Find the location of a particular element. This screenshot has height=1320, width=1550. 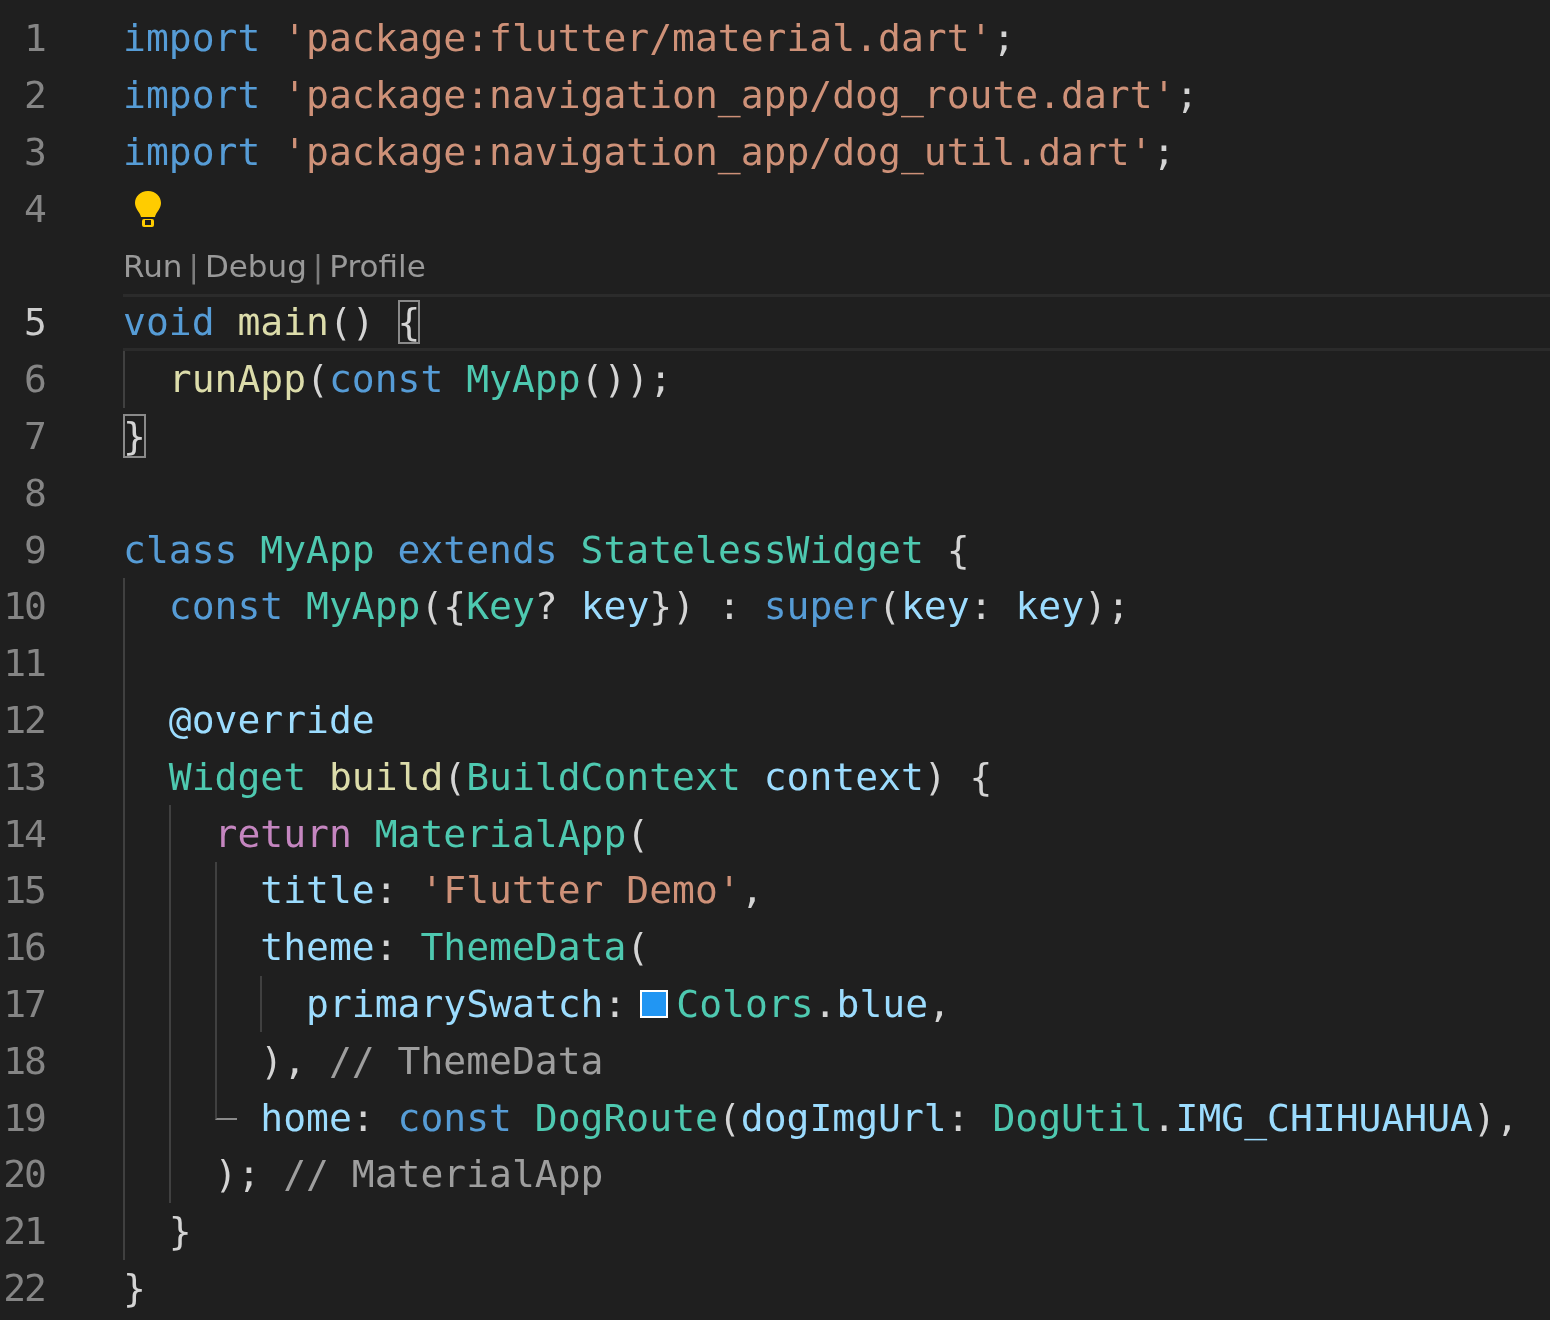

line-number: 9 is located at coordinates (34, 549).